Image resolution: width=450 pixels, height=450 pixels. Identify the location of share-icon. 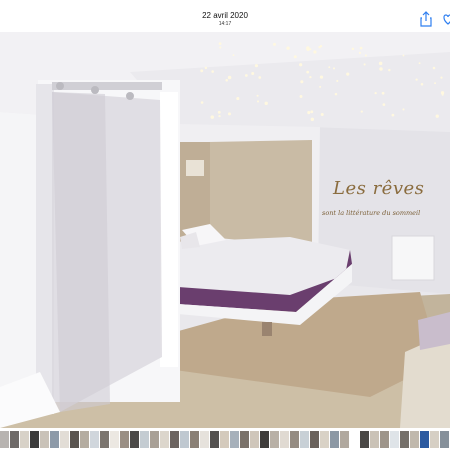
(426, 19).